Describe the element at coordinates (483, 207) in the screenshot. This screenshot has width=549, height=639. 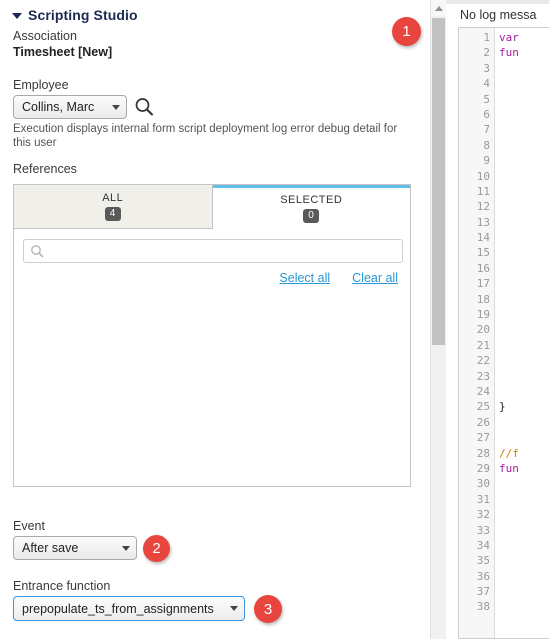
I see `editor-line-number: 12` at that location.